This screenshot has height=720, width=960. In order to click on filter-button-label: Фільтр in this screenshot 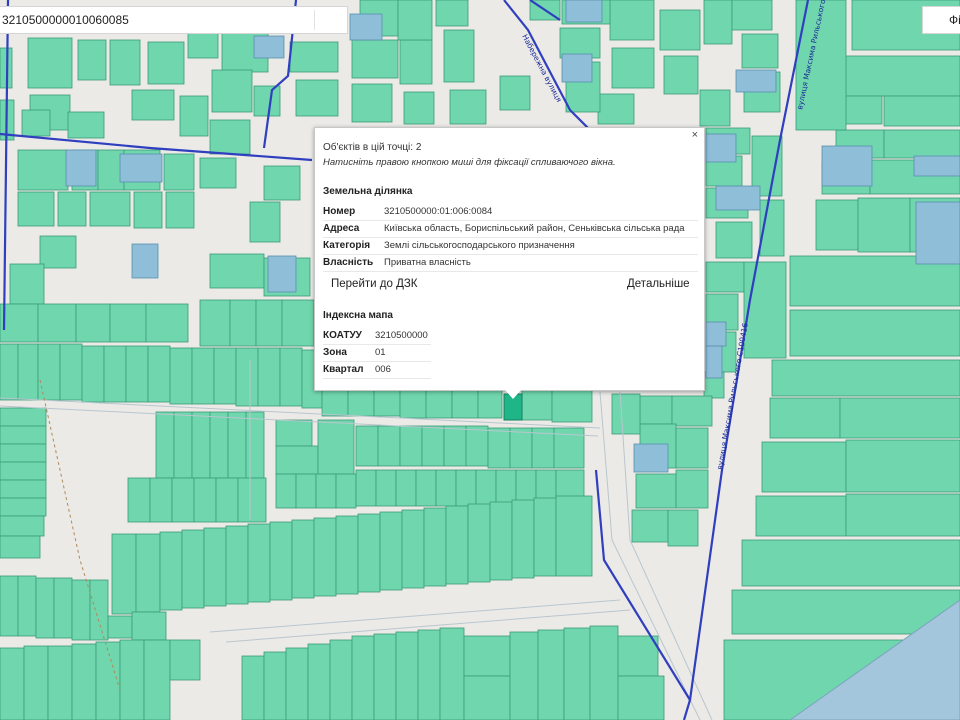, I will do `click(954, 20)`.